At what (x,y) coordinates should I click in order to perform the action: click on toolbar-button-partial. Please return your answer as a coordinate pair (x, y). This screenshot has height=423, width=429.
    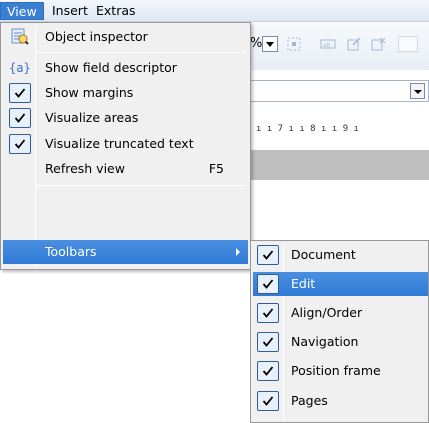
    Looking at the image, I should click on (408, 44).